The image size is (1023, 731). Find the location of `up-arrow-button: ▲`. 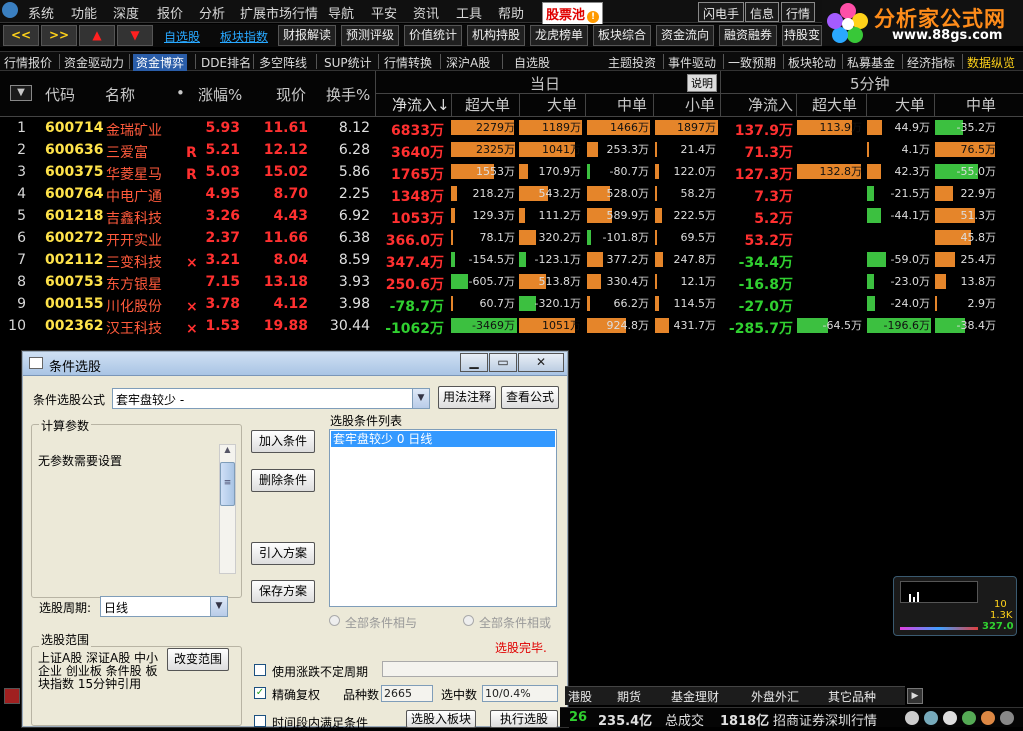

up-arrow-button: ▲ is located at coordinates (97, 35).